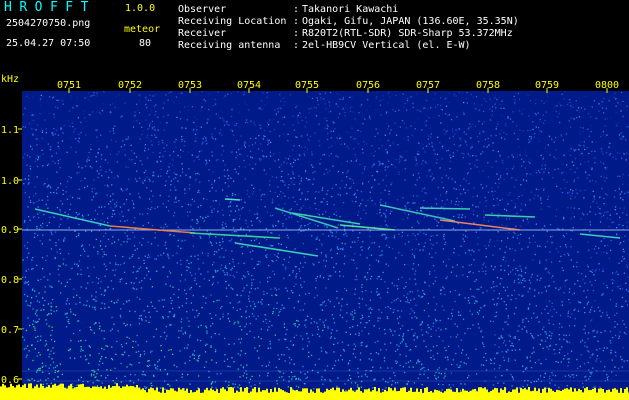 The height and width of the screenshot is (400, 629). Describe the element at coordinates (10, 130) in the screenshot. I see `y-tick-label: 1.1` at that location.